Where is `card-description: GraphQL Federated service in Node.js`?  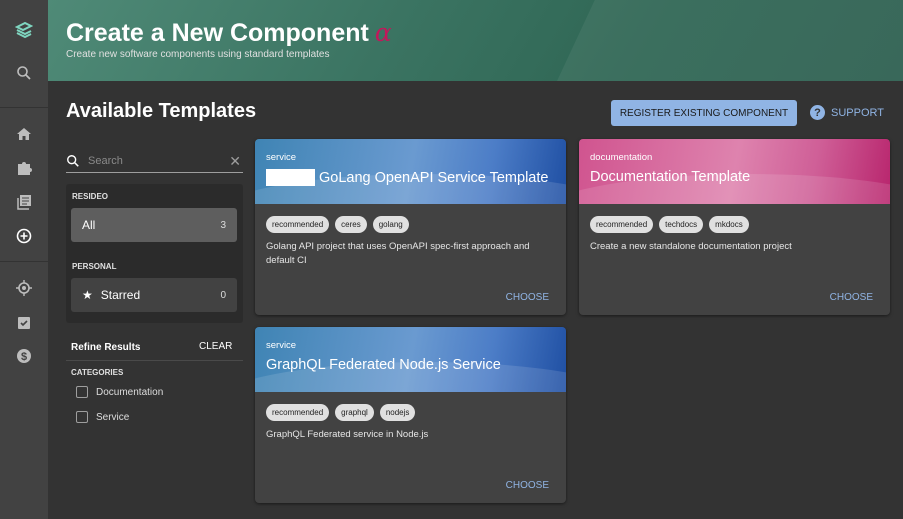
card-description: GraphQL Federated service in Node.js is located at coordinates (347, 434).